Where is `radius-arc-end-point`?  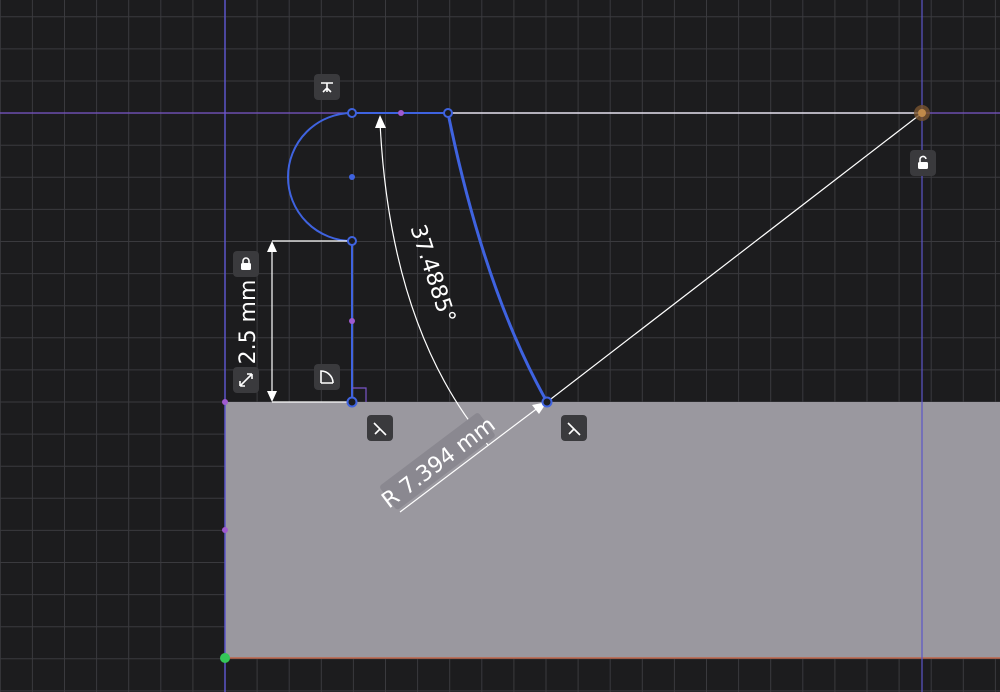 radius-arc-end-point is located at coordinates (547, 402).